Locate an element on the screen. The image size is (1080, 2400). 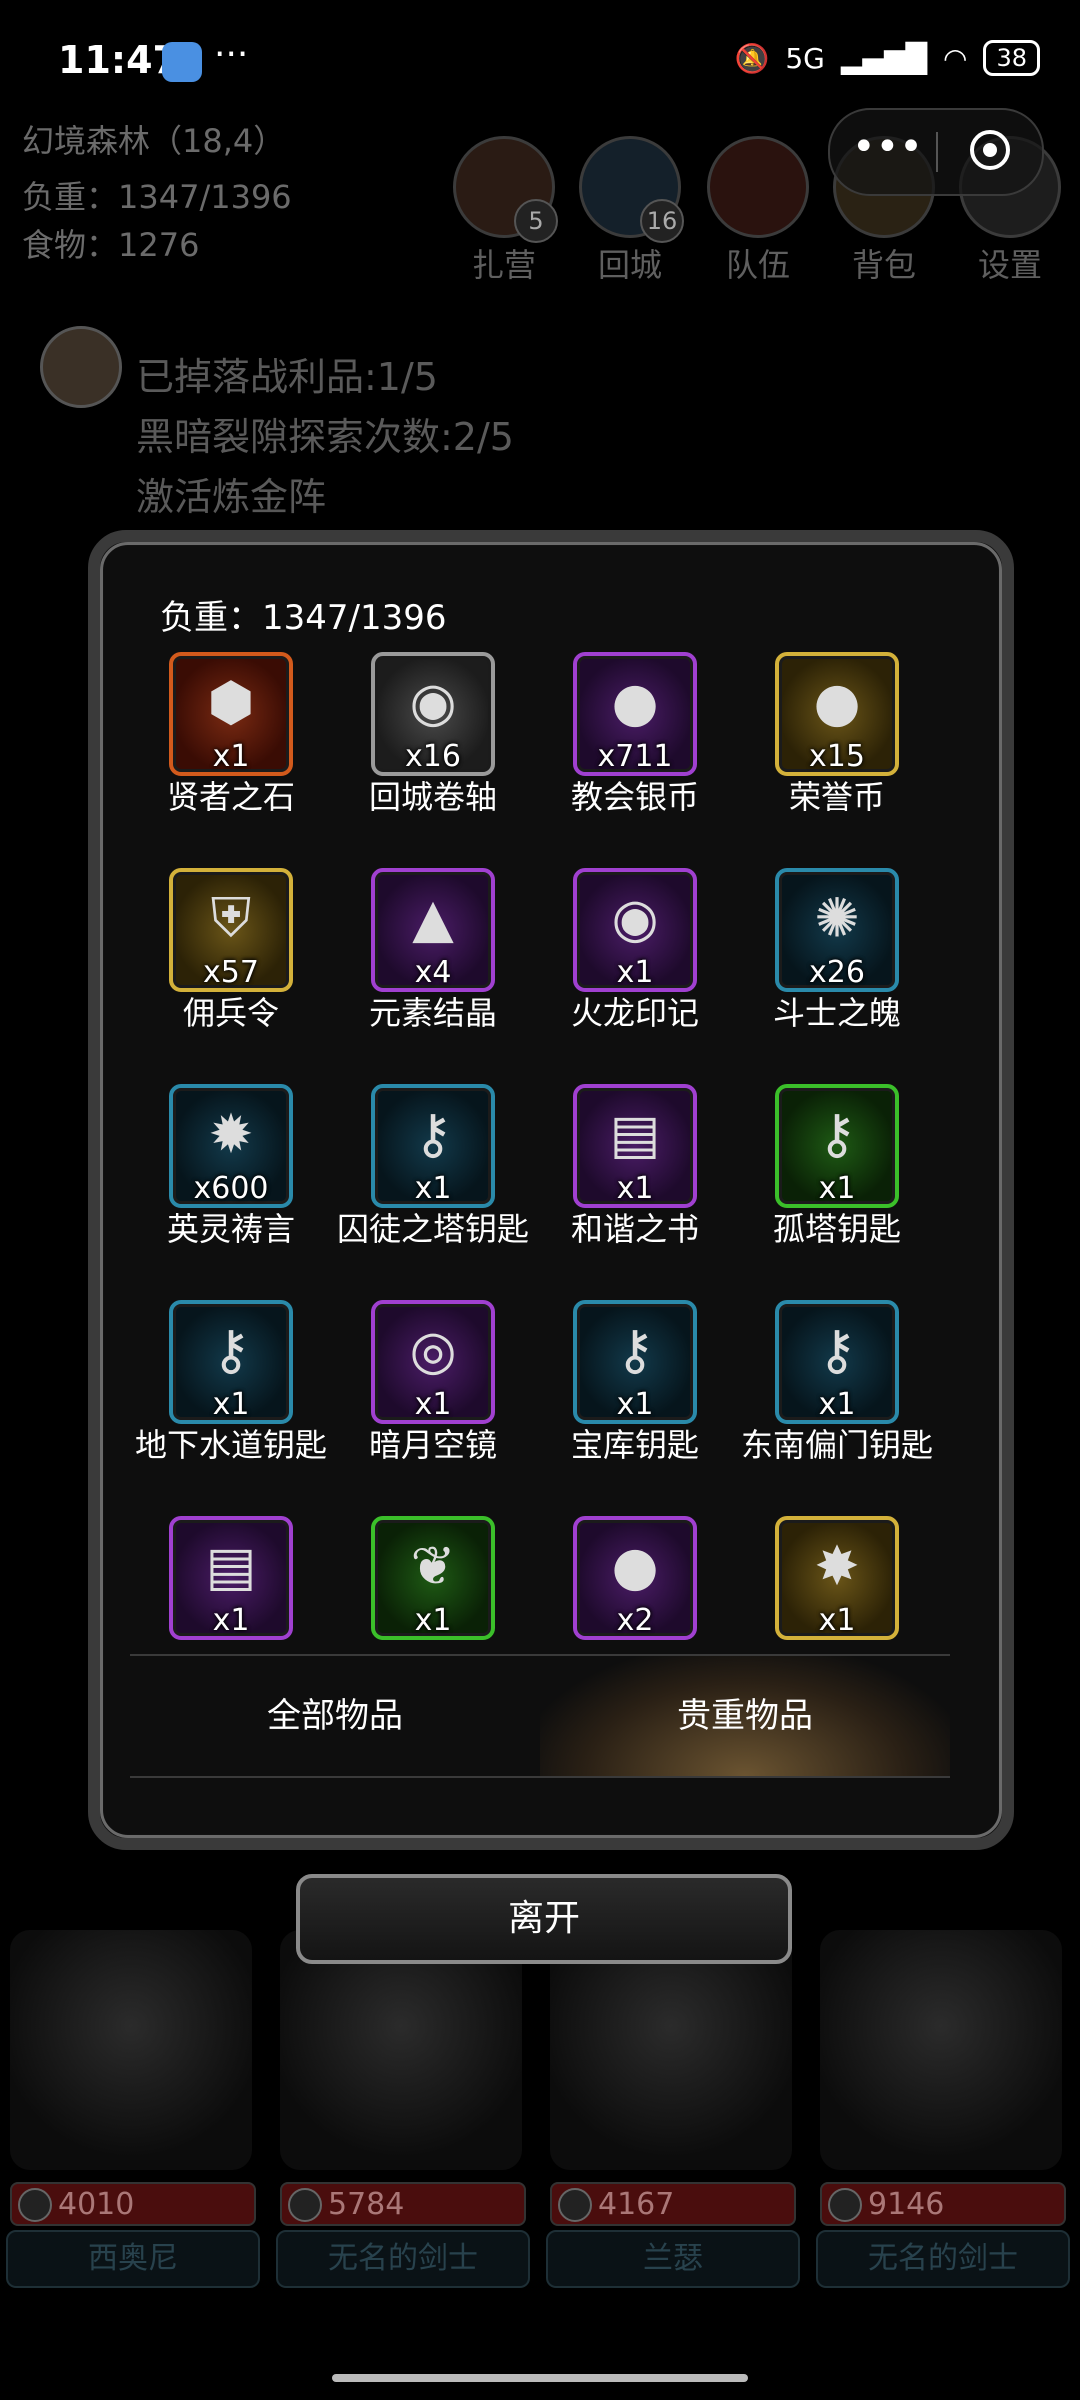
inventory-tabs: 全部物品 贵重物品 is located at coordinates (540, 1716).